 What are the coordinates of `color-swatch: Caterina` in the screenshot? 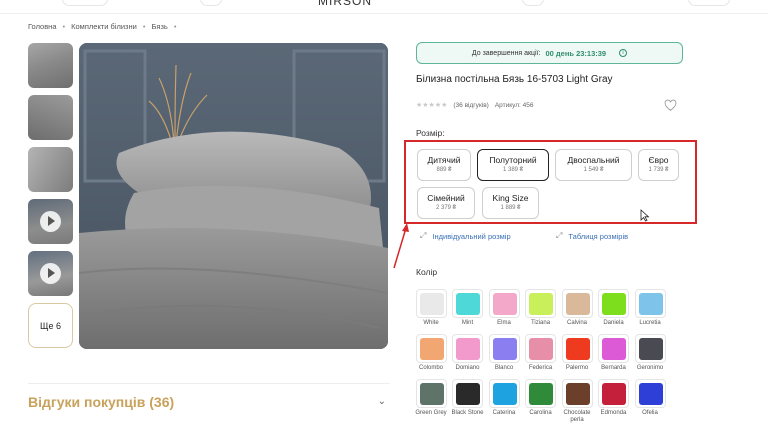 It's located at (504, 398).